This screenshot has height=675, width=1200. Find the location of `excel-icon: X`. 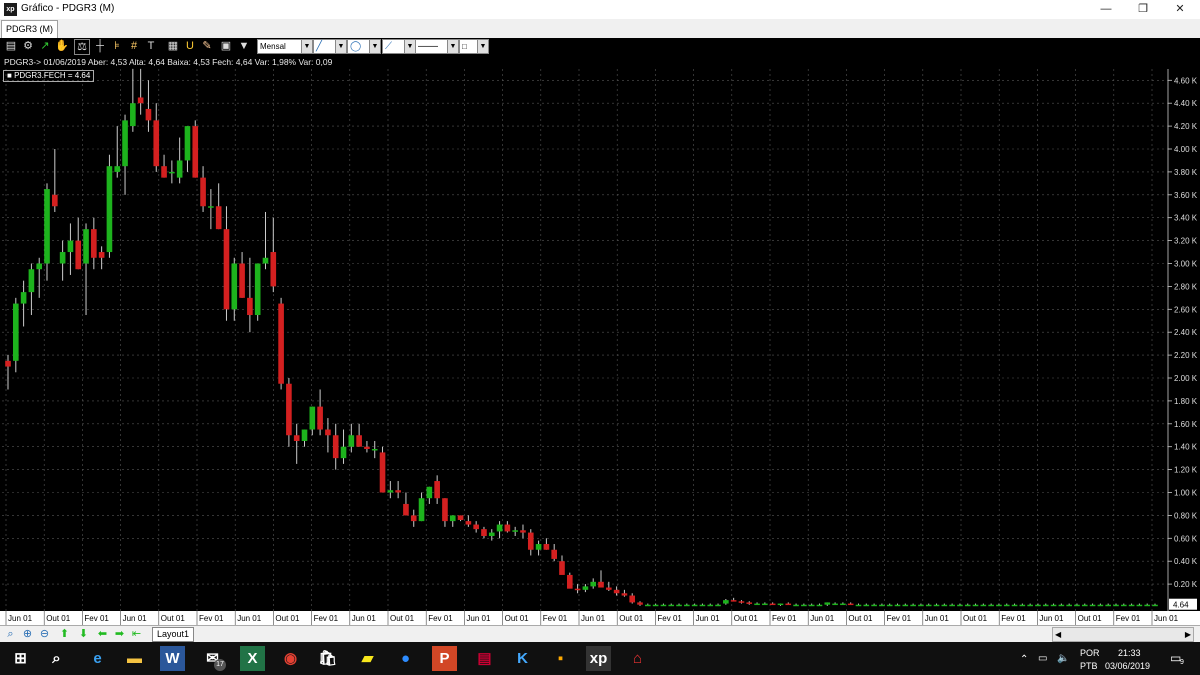

excel-icon: X is located at coordinates (252, 658).